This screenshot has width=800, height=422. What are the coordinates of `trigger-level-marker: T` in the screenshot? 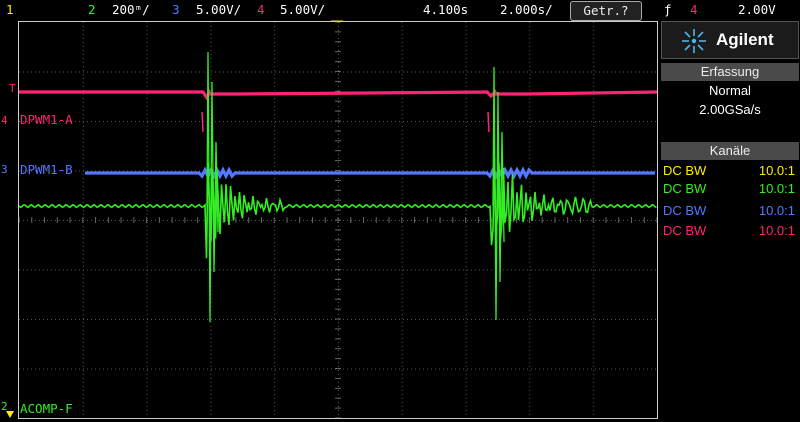 It's located at (12, 88).